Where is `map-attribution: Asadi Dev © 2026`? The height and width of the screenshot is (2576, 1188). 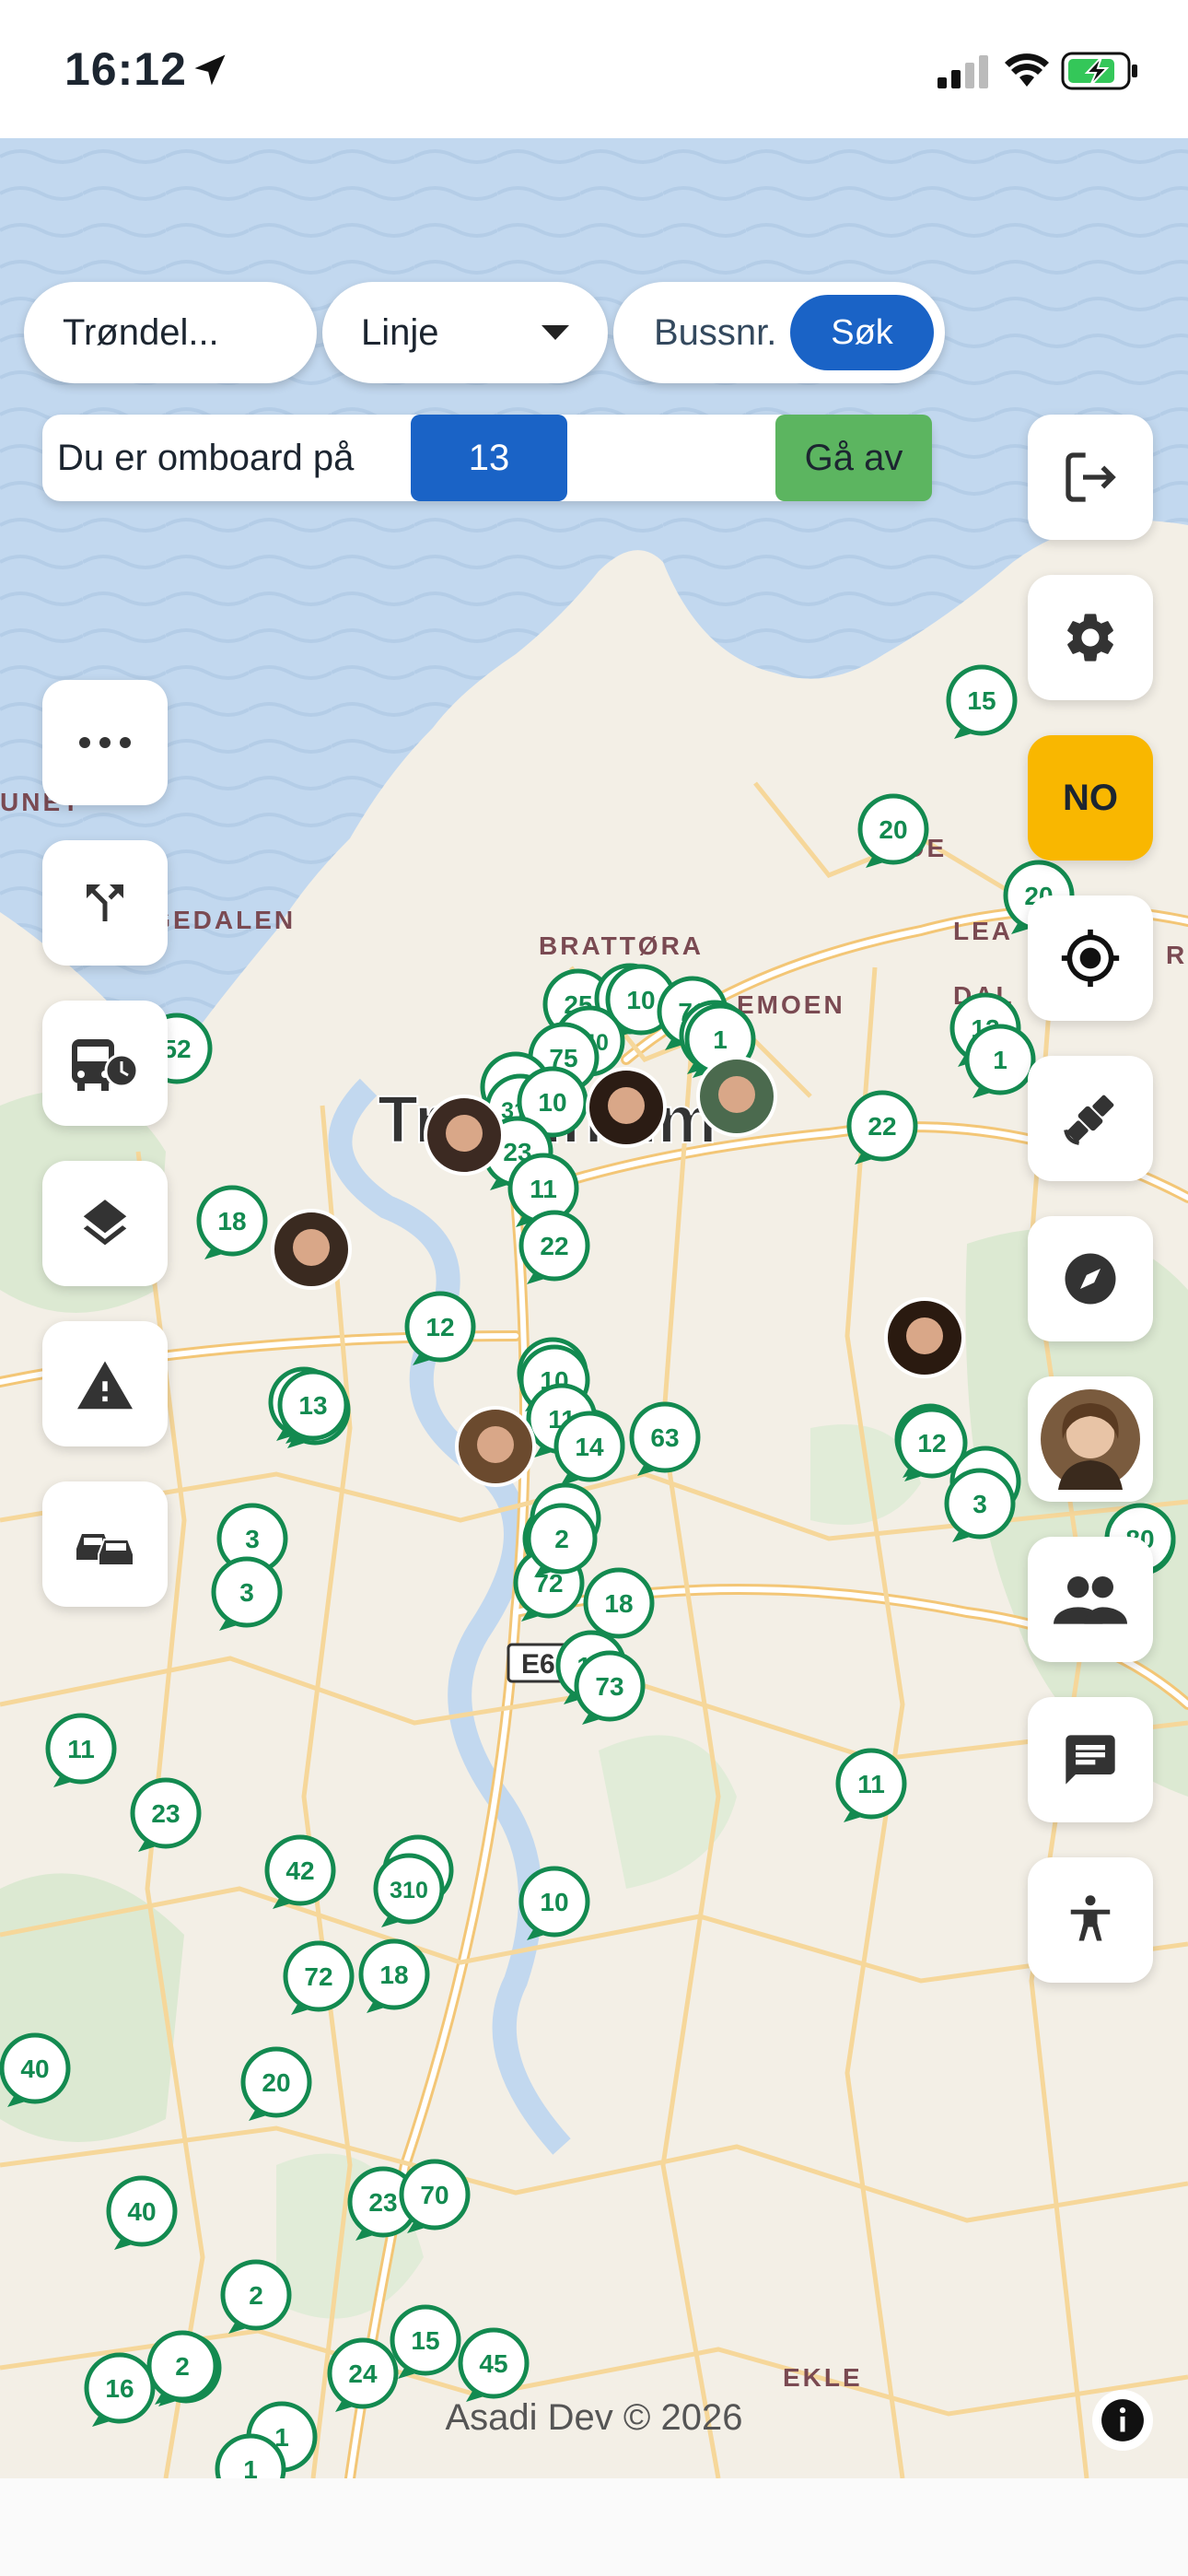
map-attribution: Asadi Dev © 2026 is located at coordinates (594, 2417).